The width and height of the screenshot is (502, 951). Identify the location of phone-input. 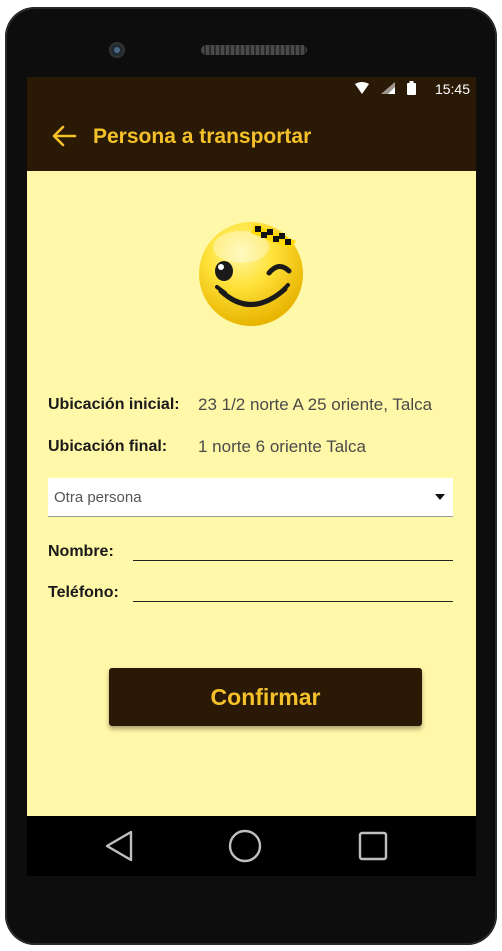
(293, 588).